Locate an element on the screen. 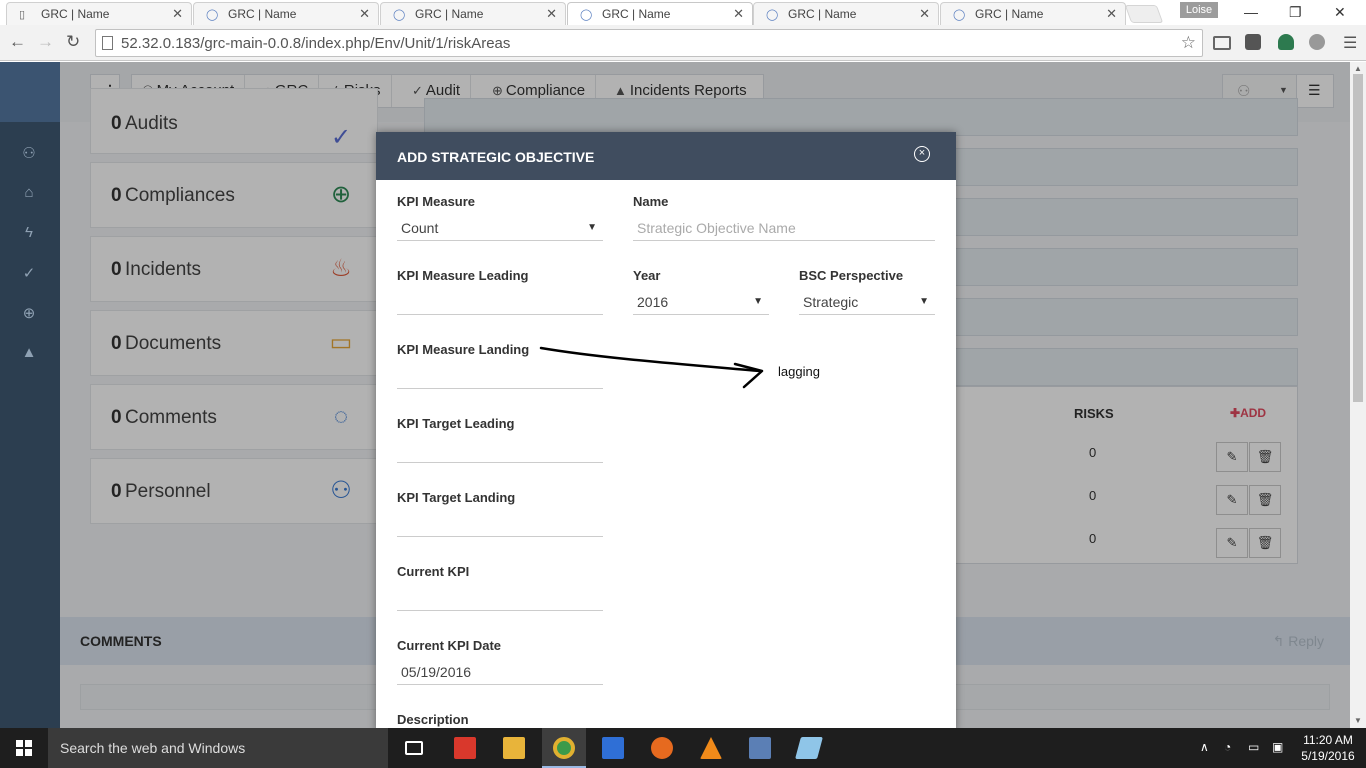  current-kpi-date-label: Current KPI Date is located at coordinates (449, 645).